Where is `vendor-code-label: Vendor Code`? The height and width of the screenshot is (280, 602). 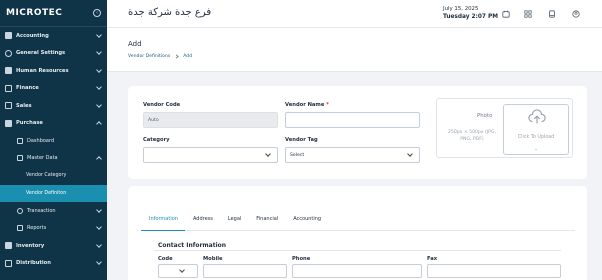 vendor-code-label: Vendor Code is located at coordinates (161, 105).